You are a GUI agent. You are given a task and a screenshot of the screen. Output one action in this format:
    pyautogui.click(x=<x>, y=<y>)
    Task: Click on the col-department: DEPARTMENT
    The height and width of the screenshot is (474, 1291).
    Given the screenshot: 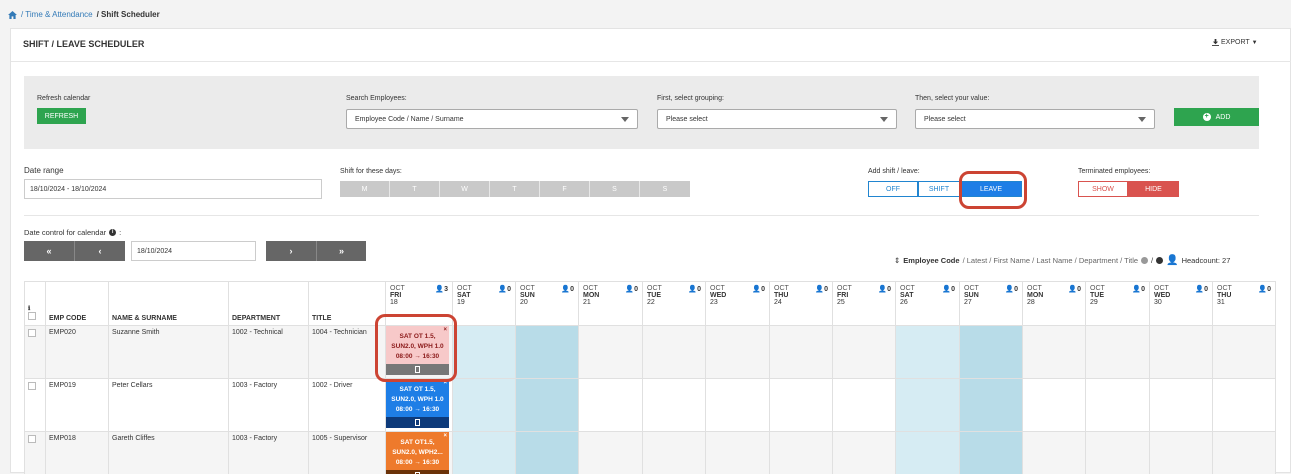 What is the action you would take?
    pyautogui.click(x=269, y=304)
    